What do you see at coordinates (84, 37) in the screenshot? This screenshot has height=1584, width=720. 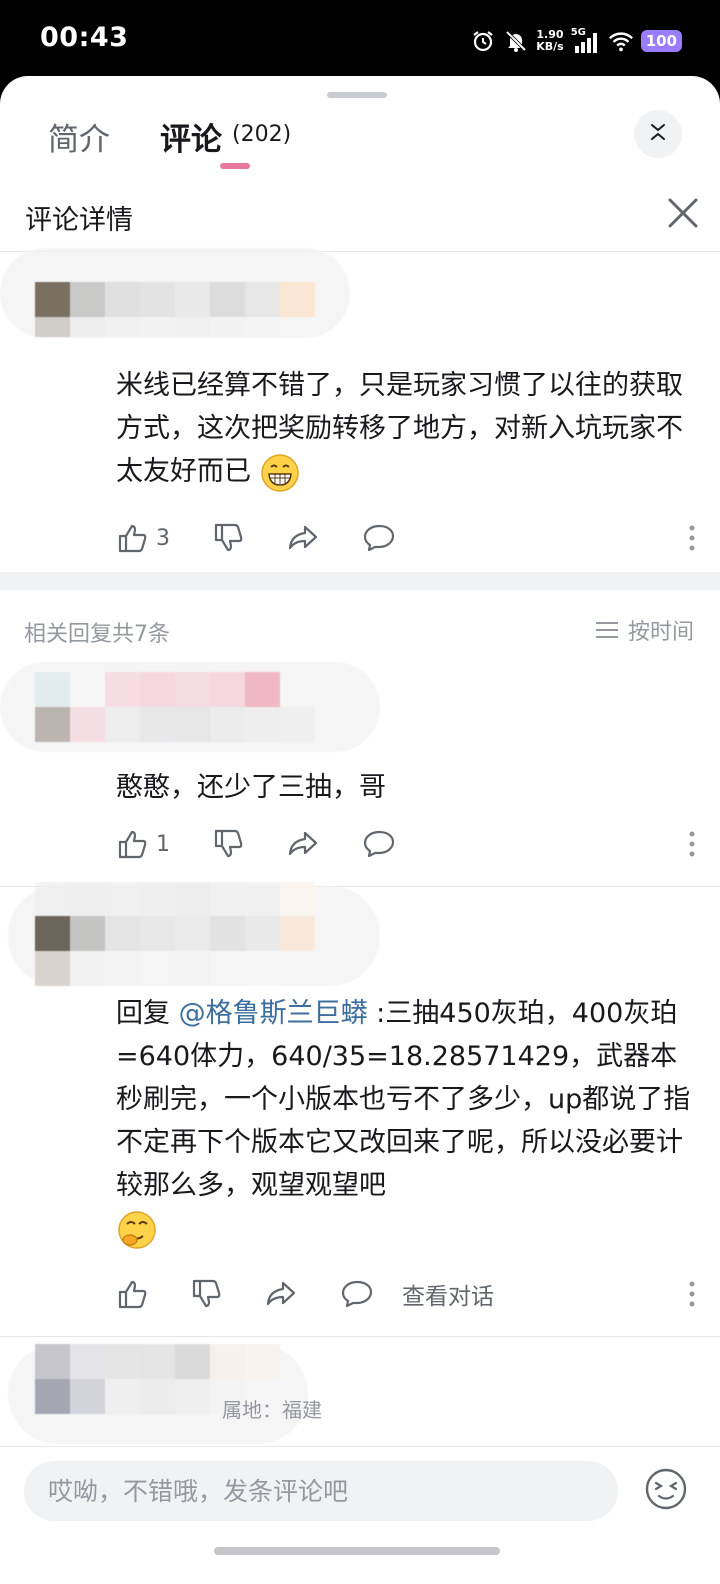 I see `status-time: 00:43` at bounding box center [84, 37].